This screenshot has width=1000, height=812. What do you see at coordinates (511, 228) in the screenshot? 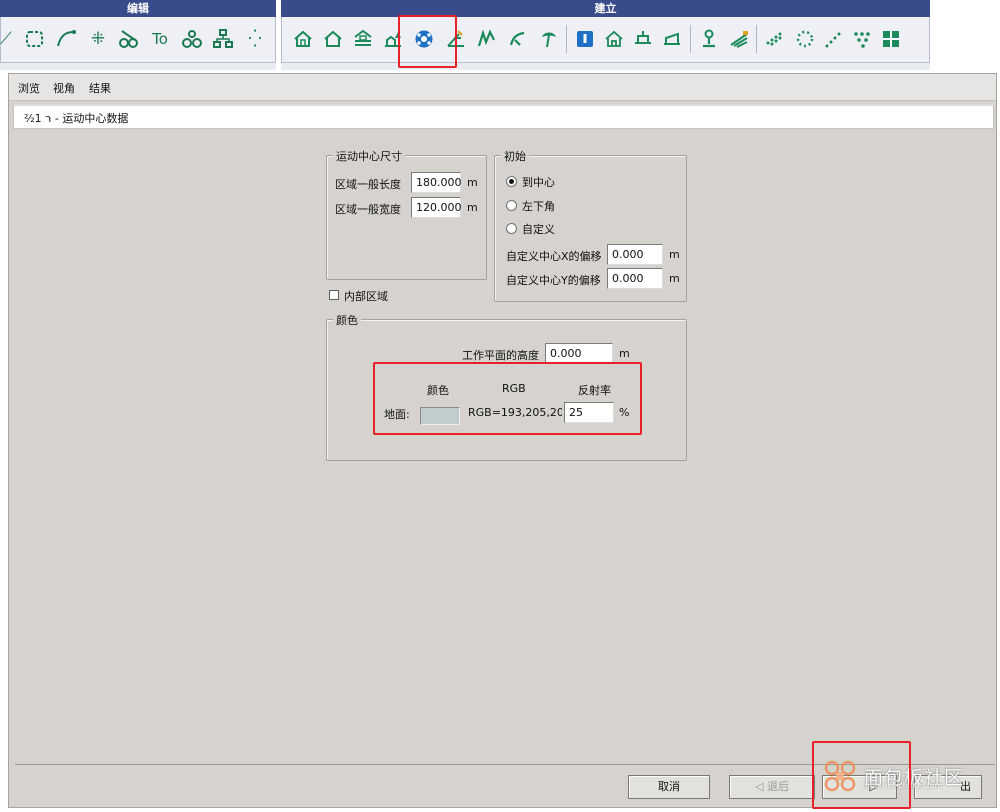
I see `radio-custom` at bounding box center [511, 228].